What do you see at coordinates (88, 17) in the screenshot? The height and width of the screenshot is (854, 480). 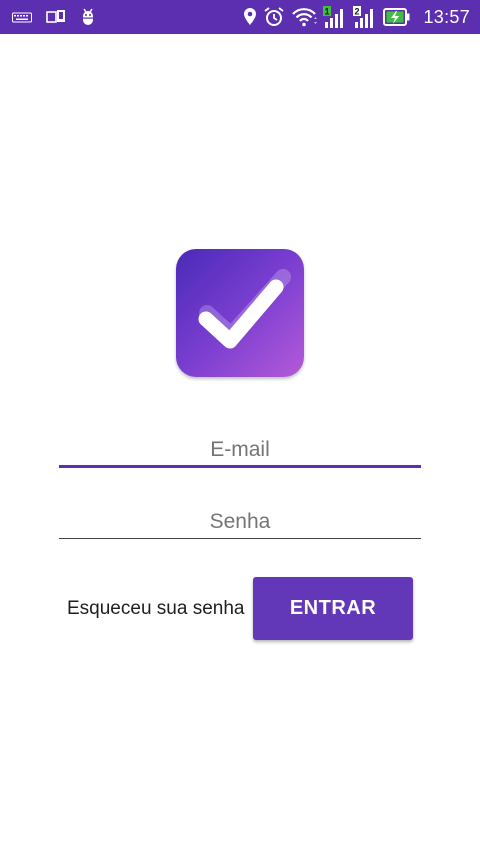 I see `android-debug-icon` at bounding box center [88, 17].